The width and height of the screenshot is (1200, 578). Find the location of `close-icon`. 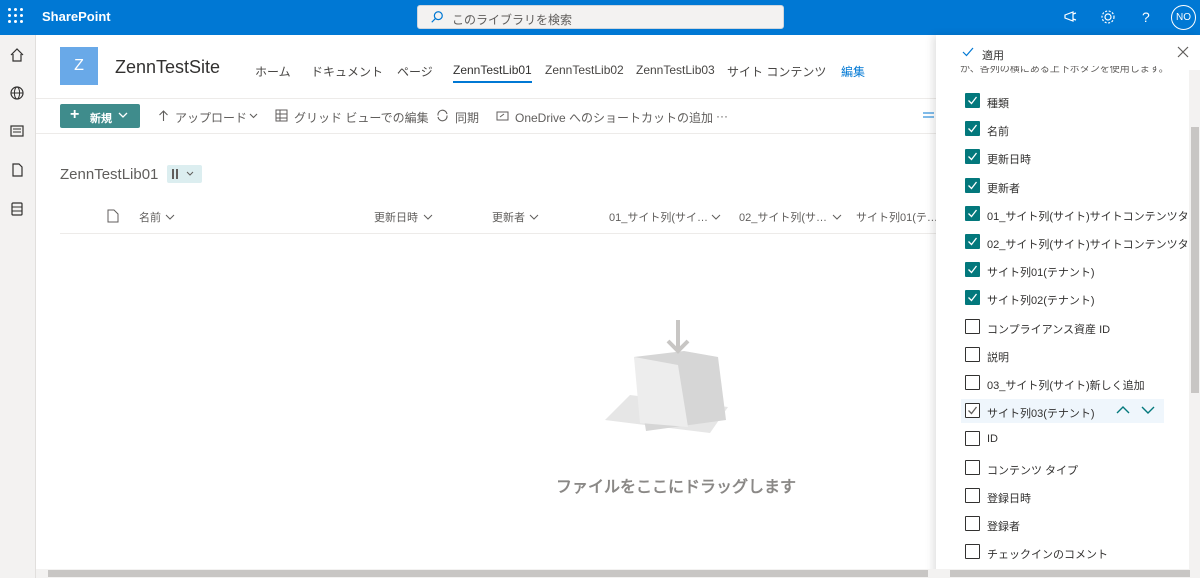

close-icon is located at coordinates (1183, 52).